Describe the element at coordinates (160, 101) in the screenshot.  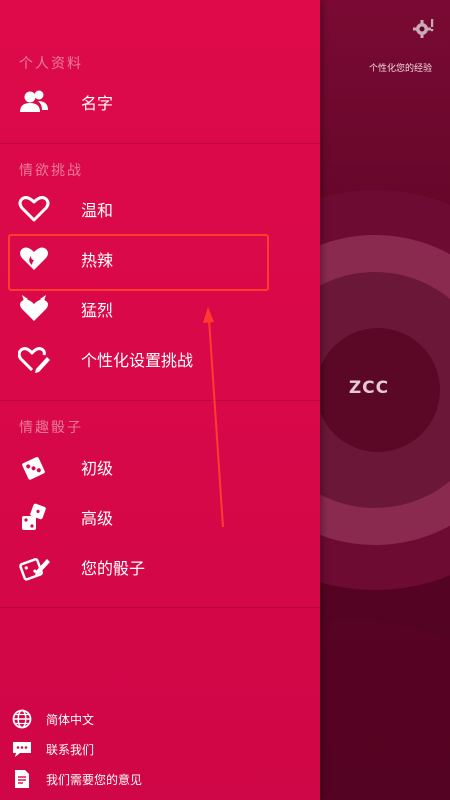
I see `menu-item-name: 名字` at that location.